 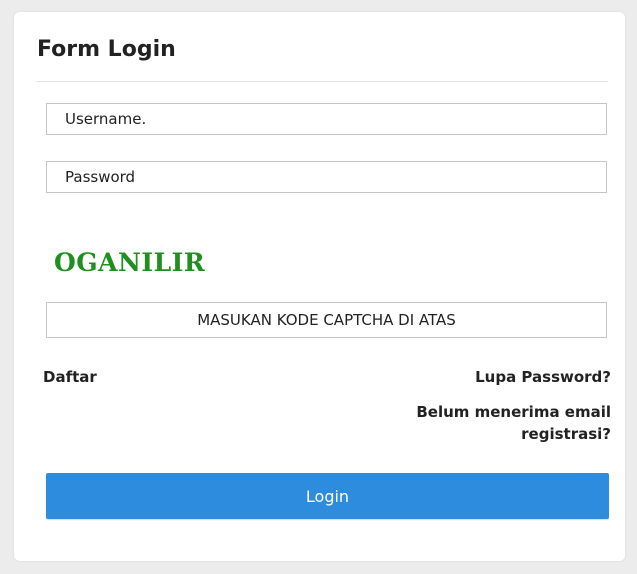 What do you see at coordinates (130, 262) in the screenshot?
I see `captcha-image: OGANILIR` at bounding box center [130, 262].